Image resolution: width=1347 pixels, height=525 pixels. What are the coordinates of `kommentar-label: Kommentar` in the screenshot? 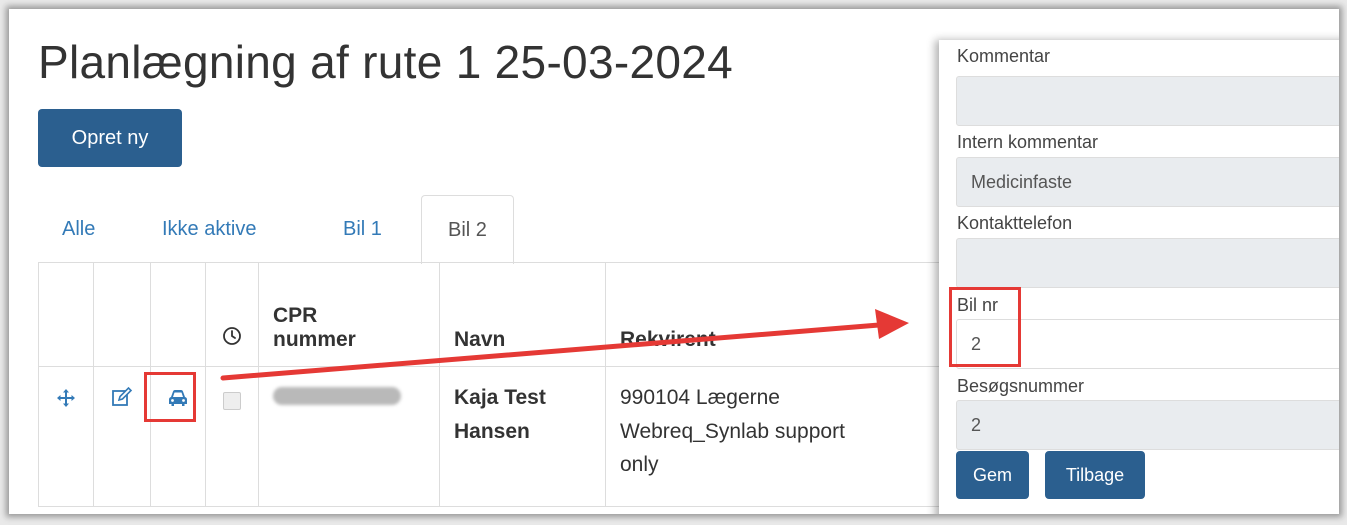 It's located at (1004, 56).